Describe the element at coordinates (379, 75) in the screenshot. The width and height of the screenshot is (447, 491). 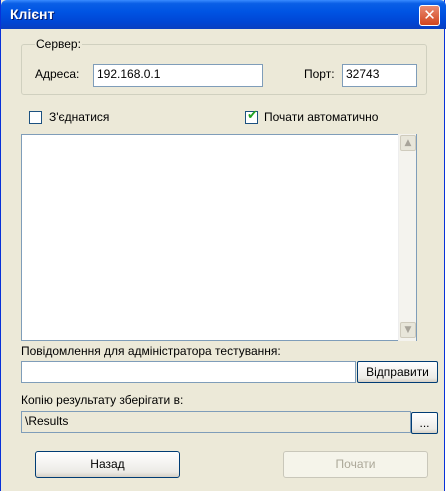
I see `port-field: 32743` at that location.